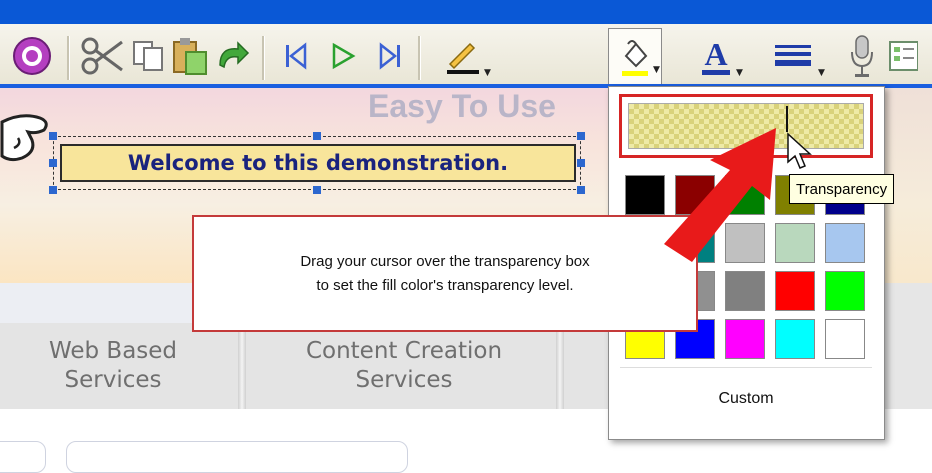  I want to click on line-style-icon: ▼, so click(795, 56).